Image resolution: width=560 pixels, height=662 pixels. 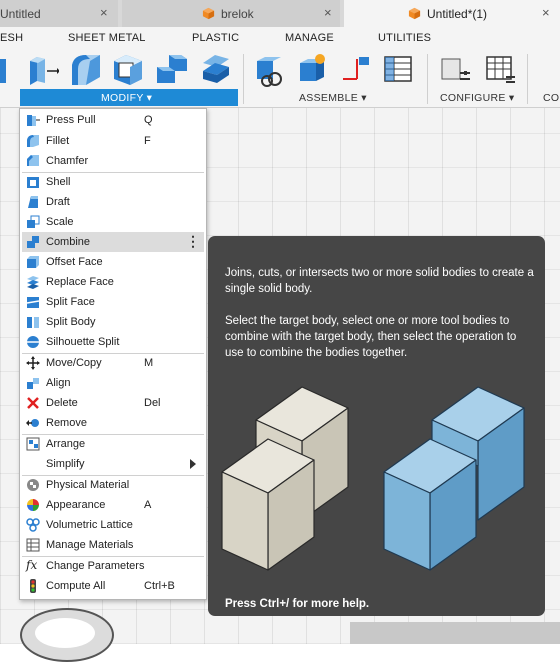 I want to click on manage-materials-icon, so click(x=33, y=545).